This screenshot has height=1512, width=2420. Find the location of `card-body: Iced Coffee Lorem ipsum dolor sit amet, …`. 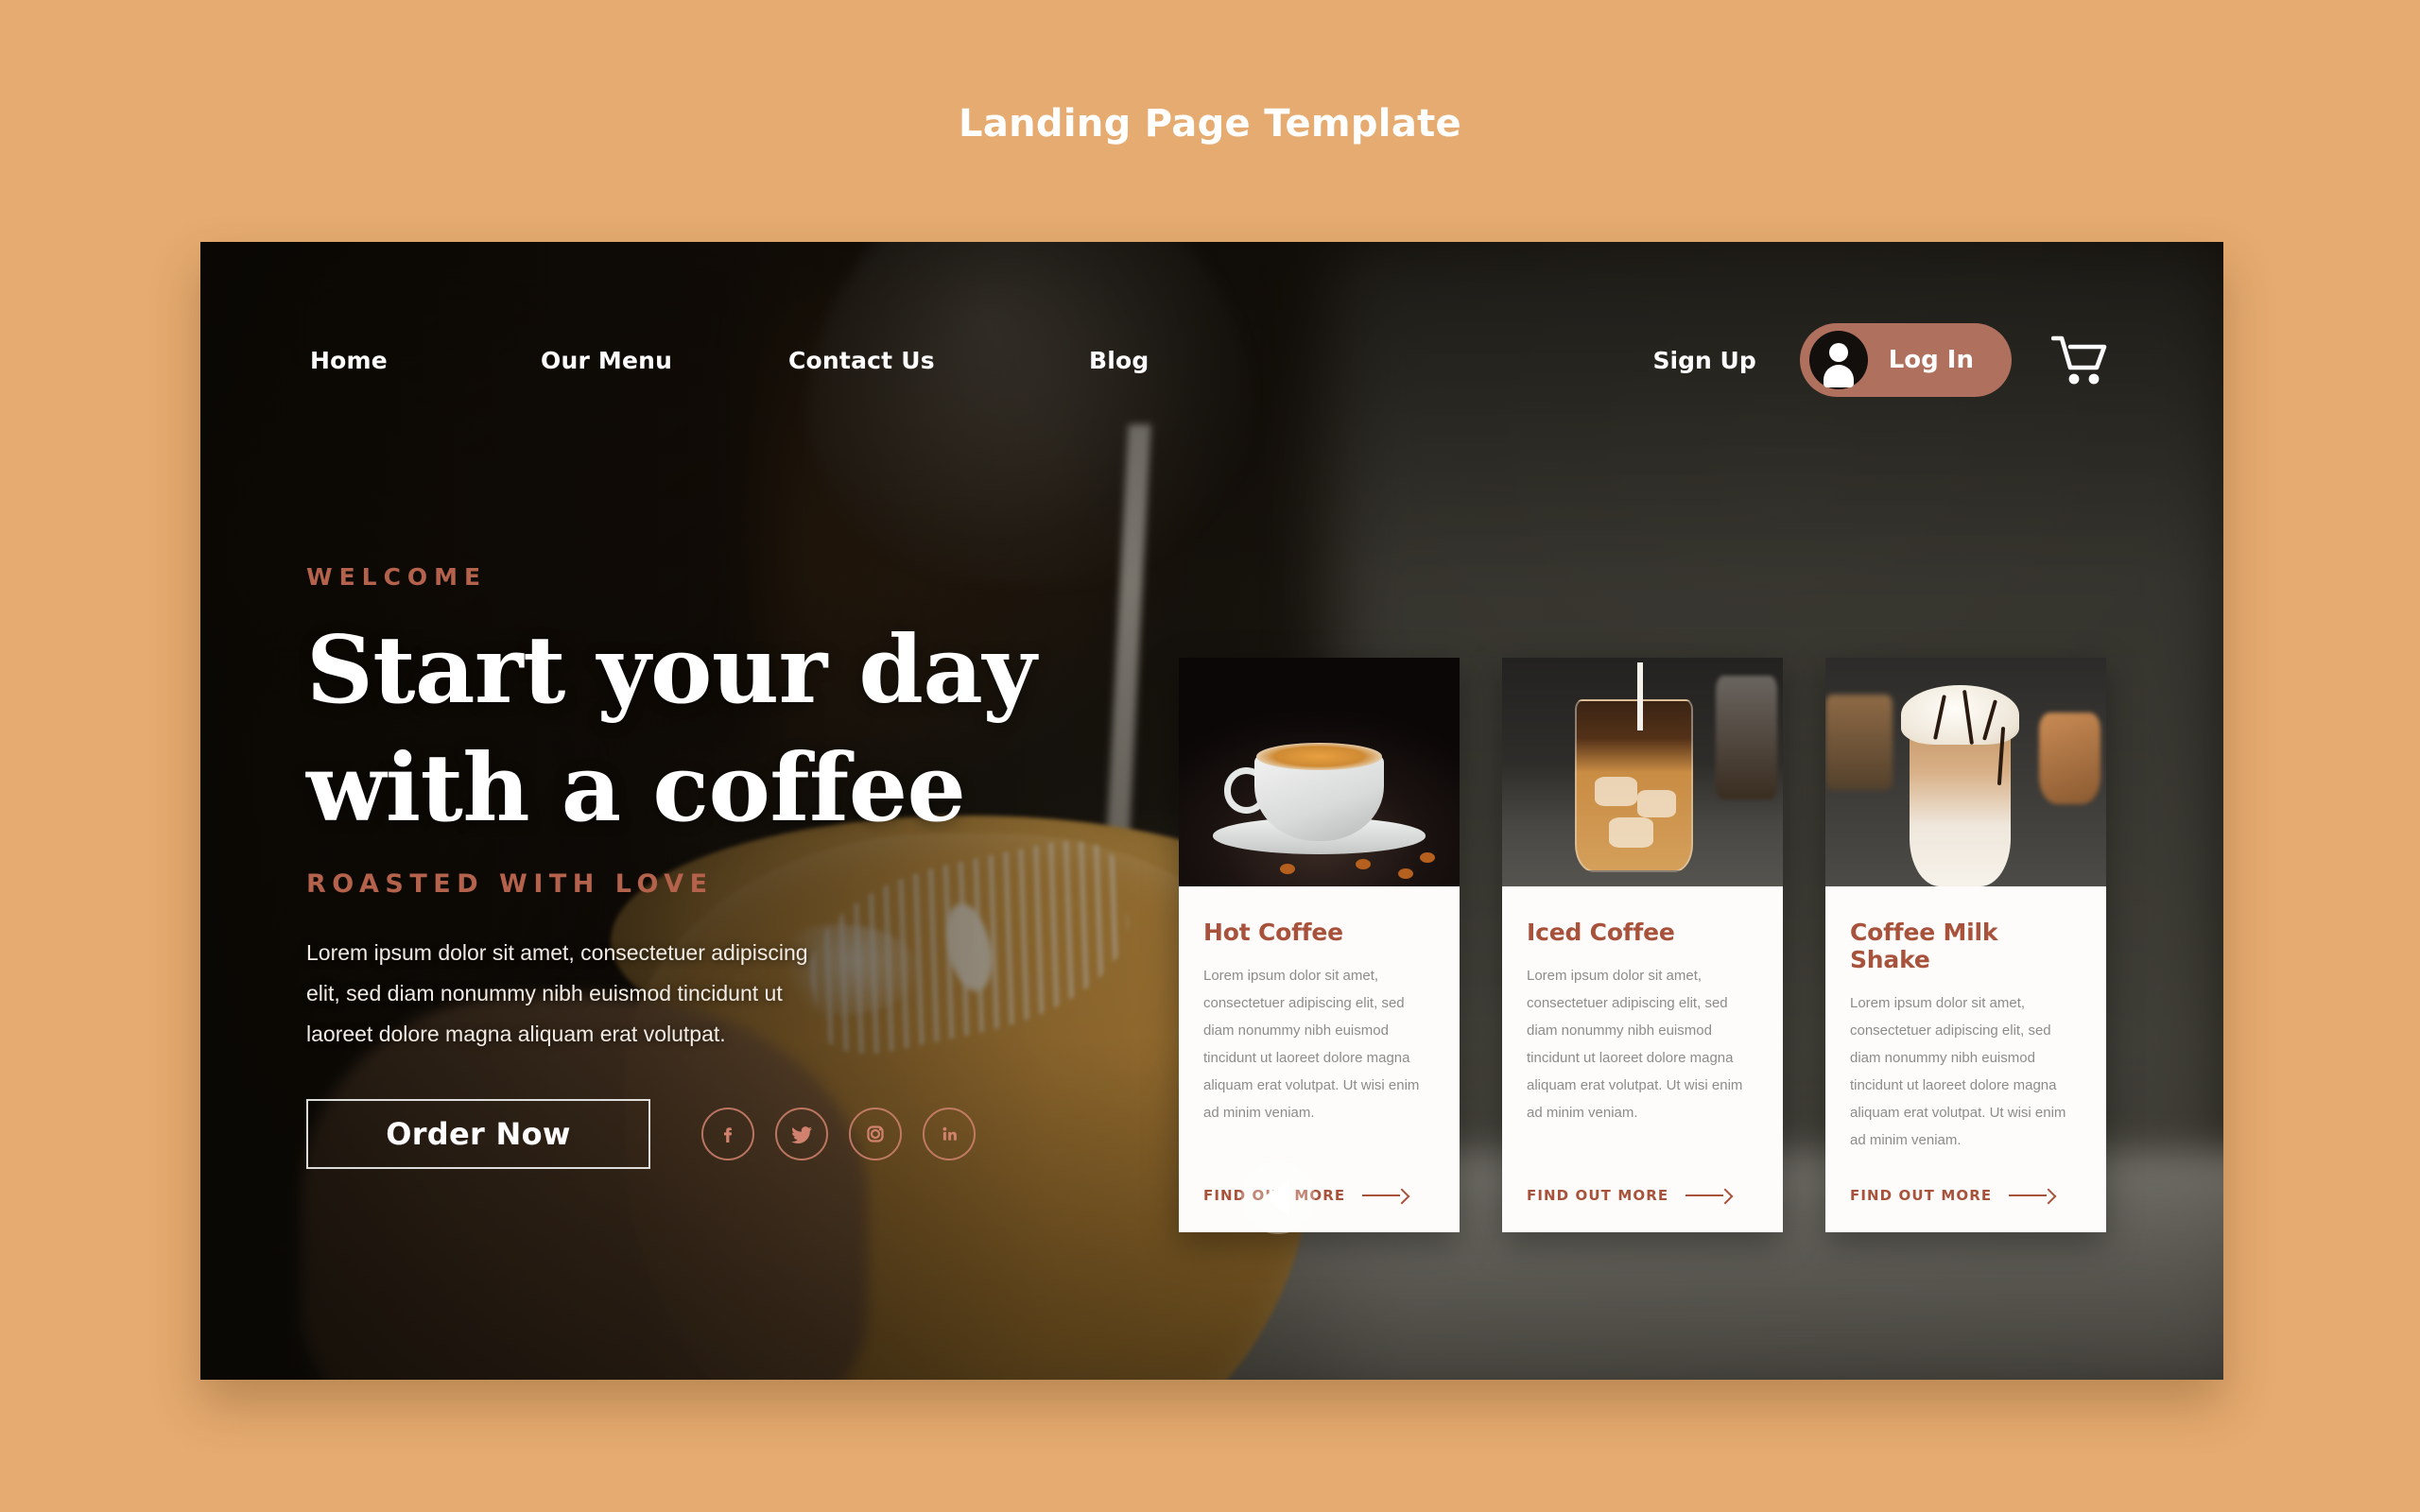

card-body: Iced Coffee Lorem ipsum dolor sit amet, … is located at coordinates (1642, 1059).